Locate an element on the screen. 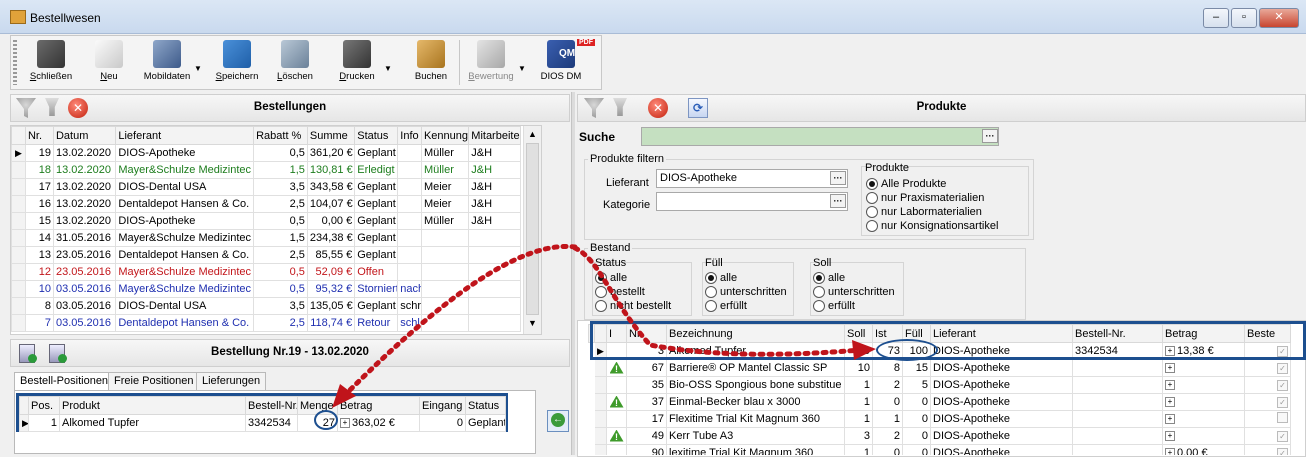 This screenshot has height=457, width=1306. arrow-head-ist is located at coordinates (864, 350).